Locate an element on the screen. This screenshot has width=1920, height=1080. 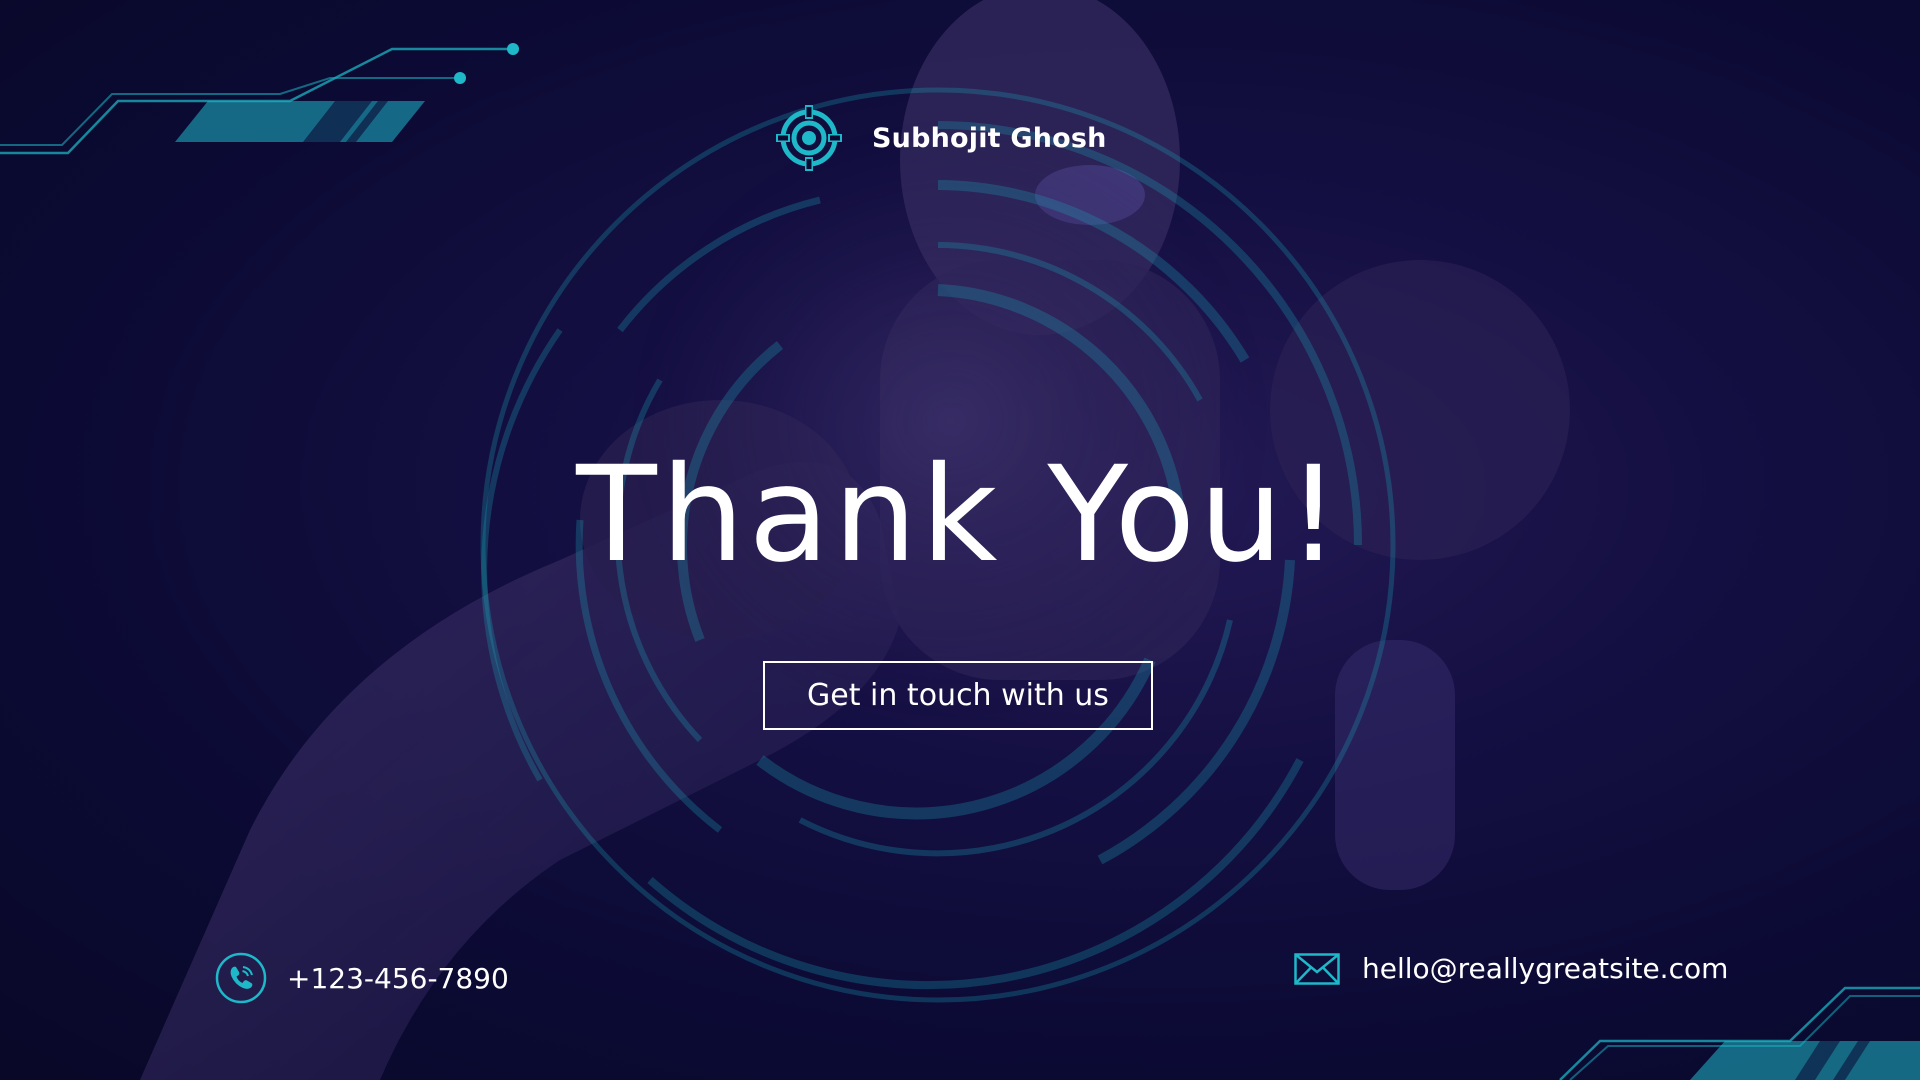
email-contact: hello@reallygreatsite.com is located at coordinates (1511, 968).